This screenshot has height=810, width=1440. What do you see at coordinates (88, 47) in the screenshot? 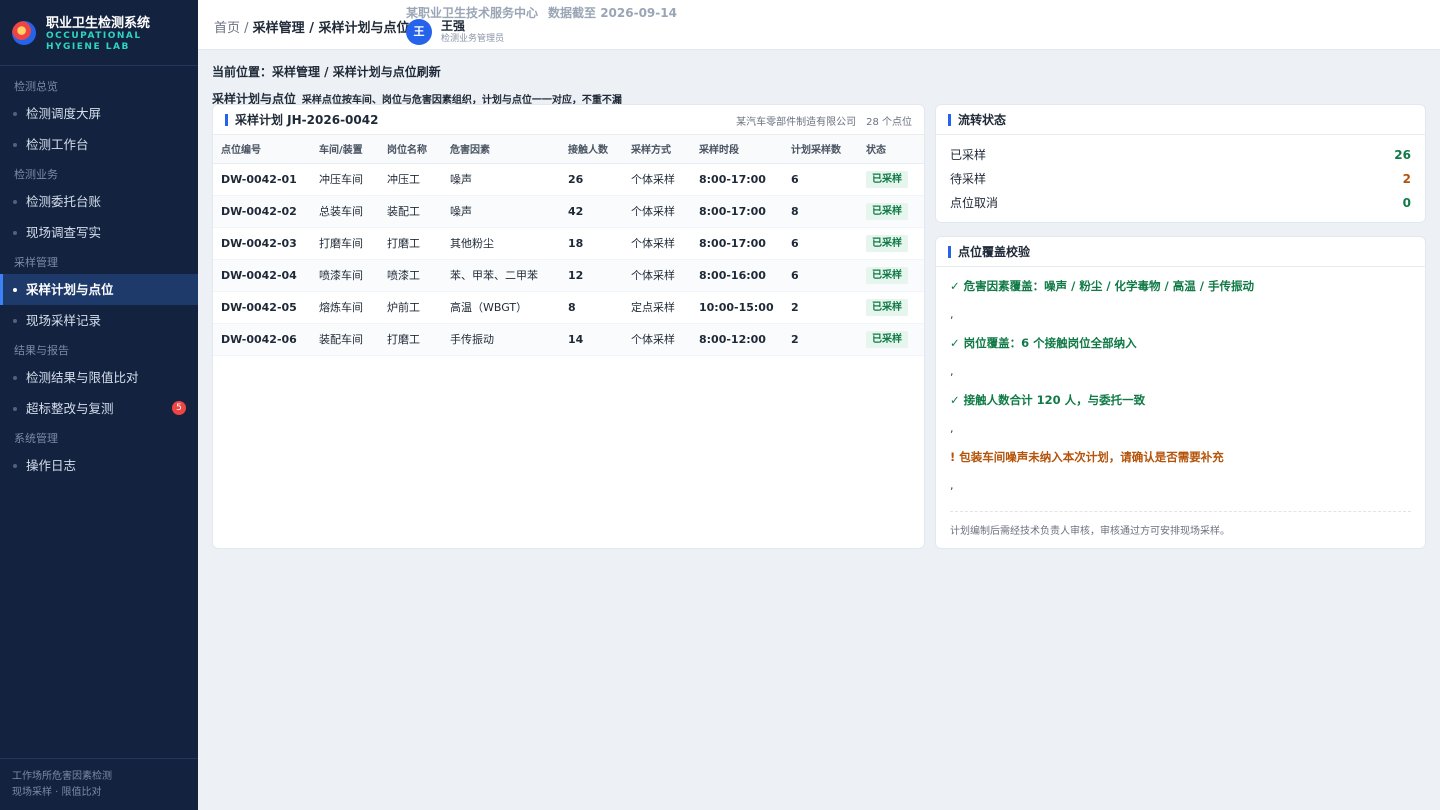
I see `app-subtitle-2: HYGIENE LAB` at bounding box center [88, 47].